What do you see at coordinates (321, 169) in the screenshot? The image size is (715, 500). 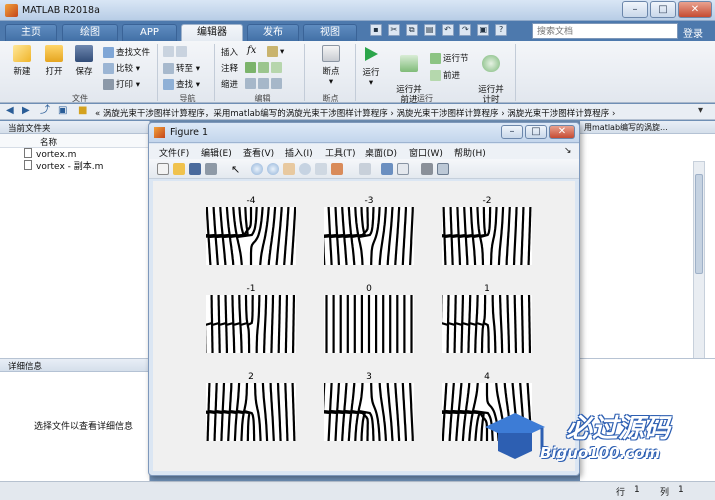 I see `data-cursor-icon` at bounding box center [321, 169].